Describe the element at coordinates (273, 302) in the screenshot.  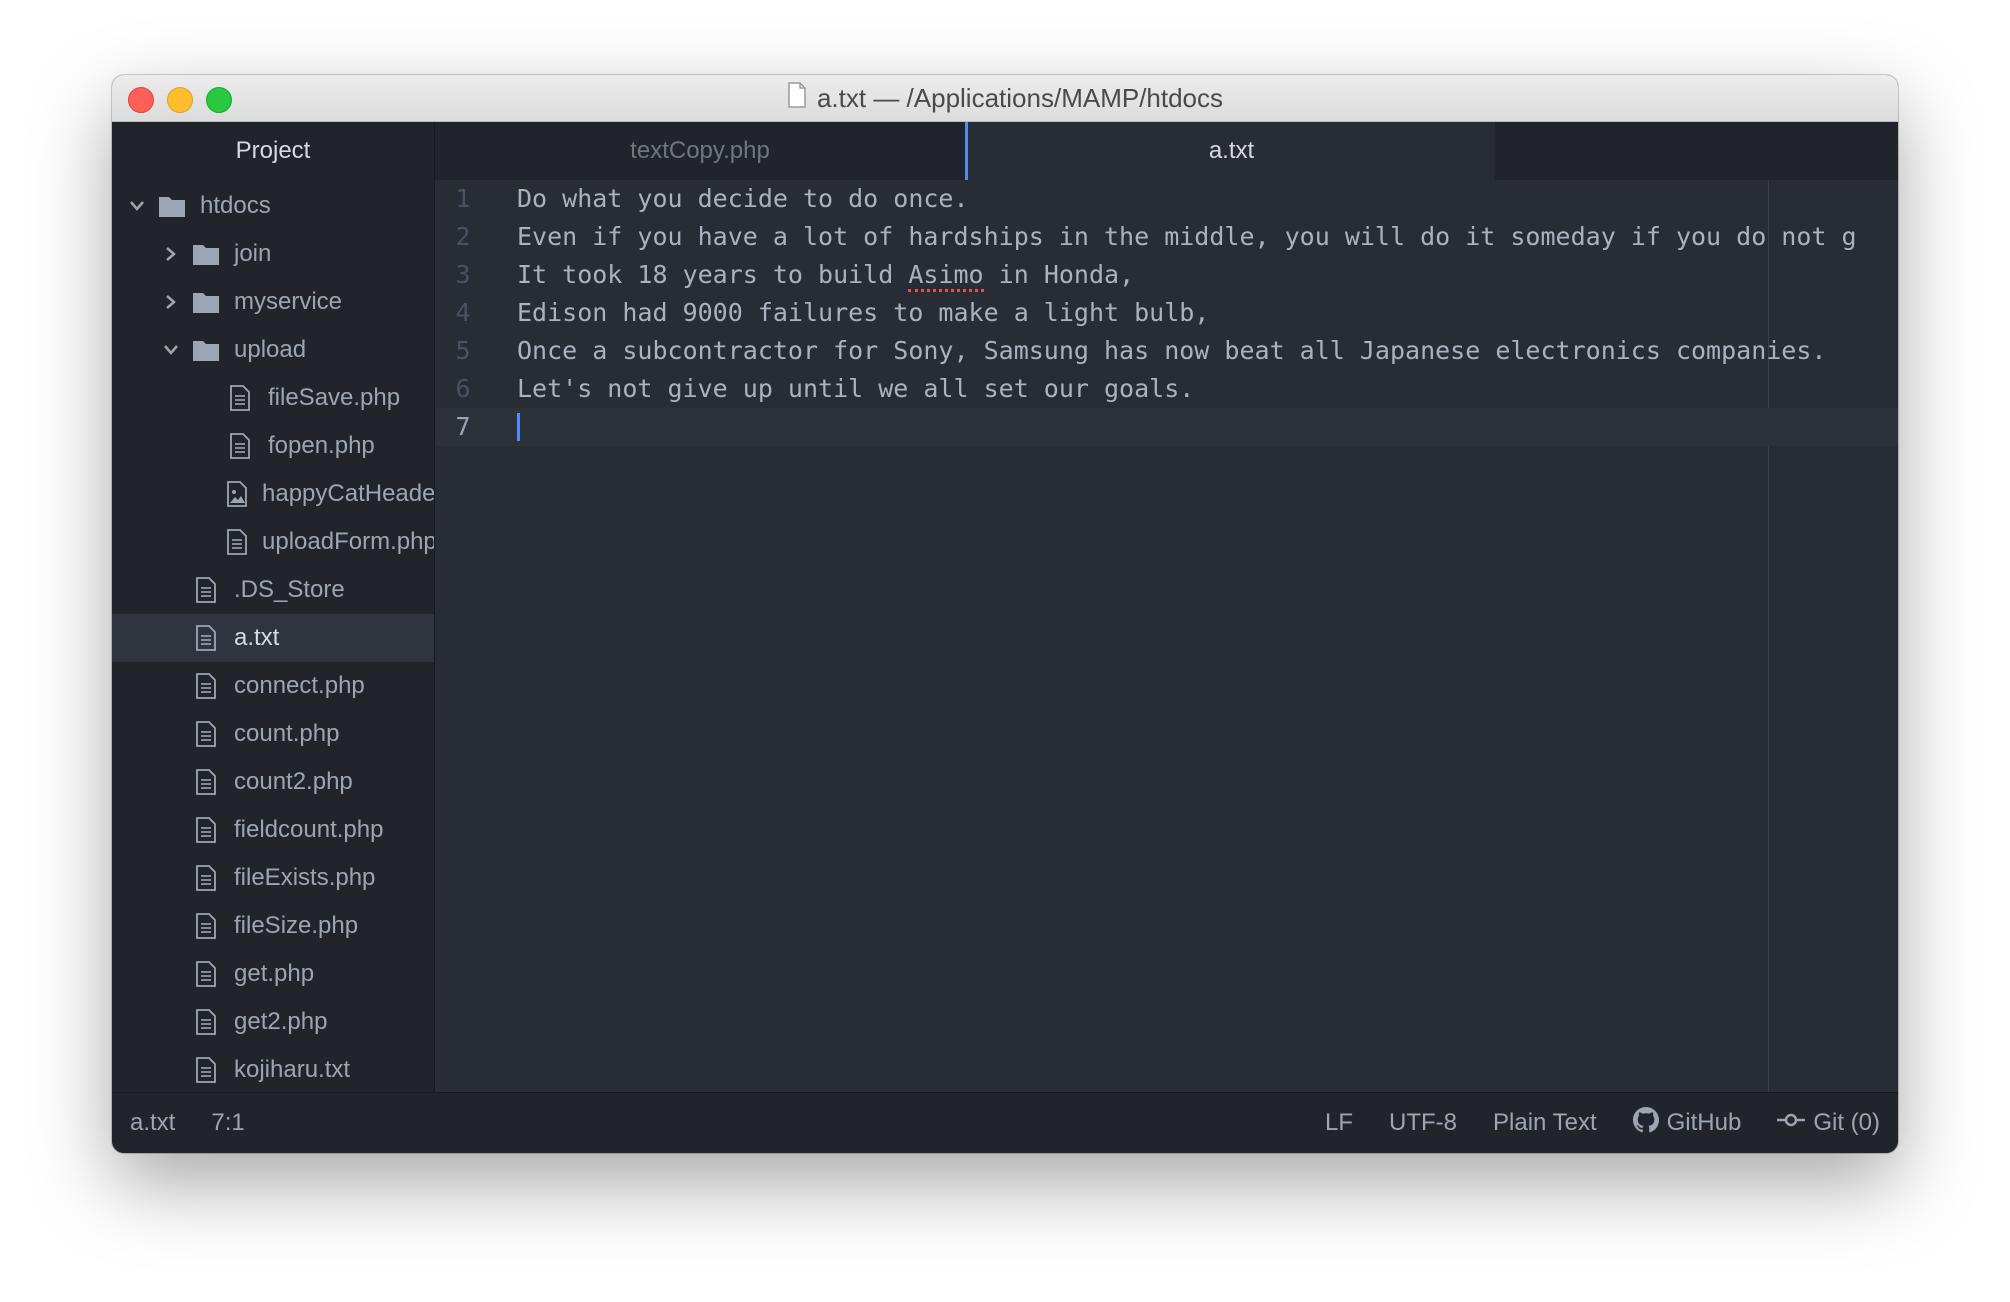
I see `tree-folder-myservice: myservice` at that location.